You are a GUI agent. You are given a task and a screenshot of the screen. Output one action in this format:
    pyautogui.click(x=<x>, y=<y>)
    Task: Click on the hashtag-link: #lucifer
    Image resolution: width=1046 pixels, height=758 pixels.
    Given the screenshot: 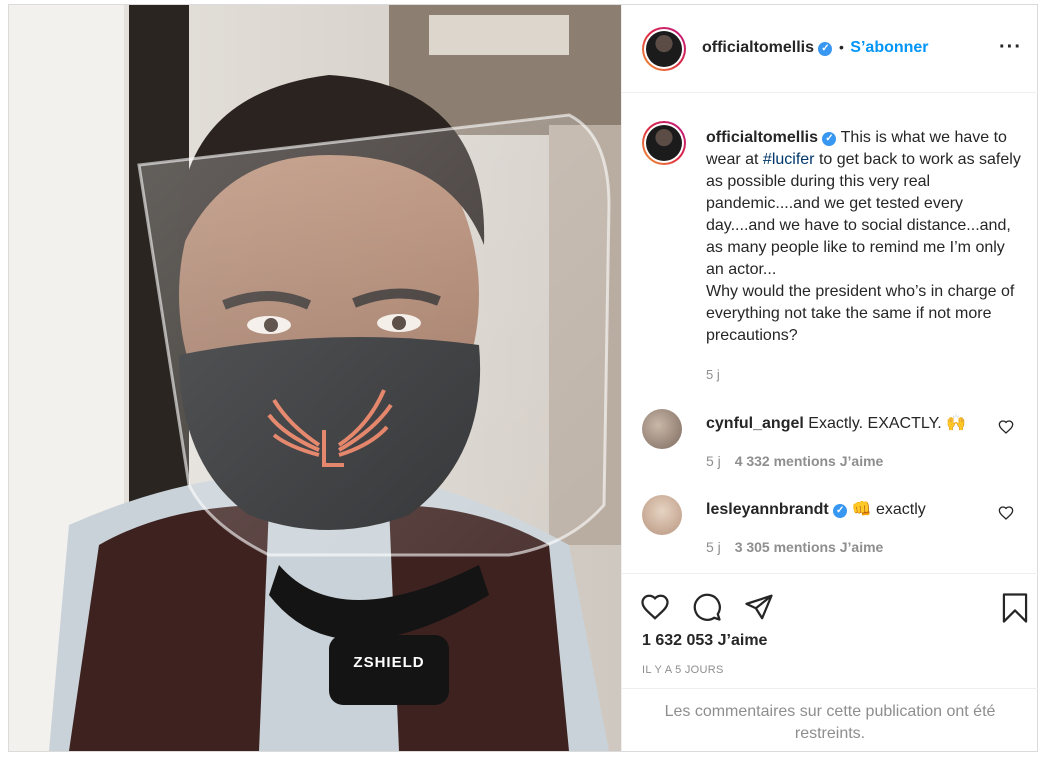 What is the action you would take?
    pyautogui.click(x=789, y=159)
    